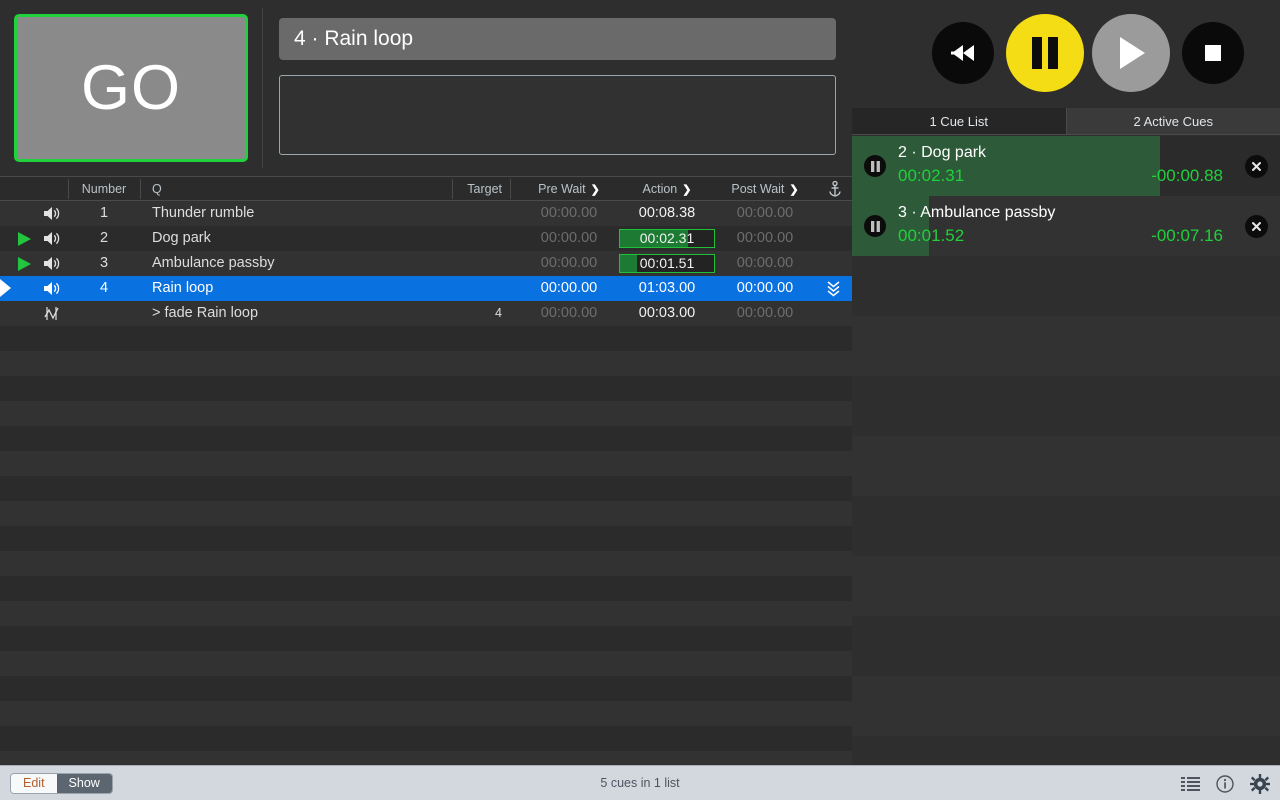  I want to click on play-icon, so click(1132, 53).